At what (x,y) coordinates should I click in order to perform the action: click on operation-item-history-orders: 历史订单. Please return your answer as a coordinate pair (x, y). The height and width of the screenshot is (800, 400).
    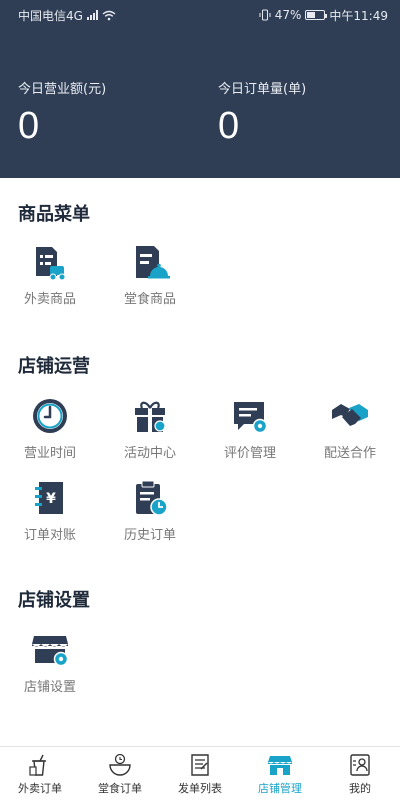
    Looking at the image, I should click on (150, 515).